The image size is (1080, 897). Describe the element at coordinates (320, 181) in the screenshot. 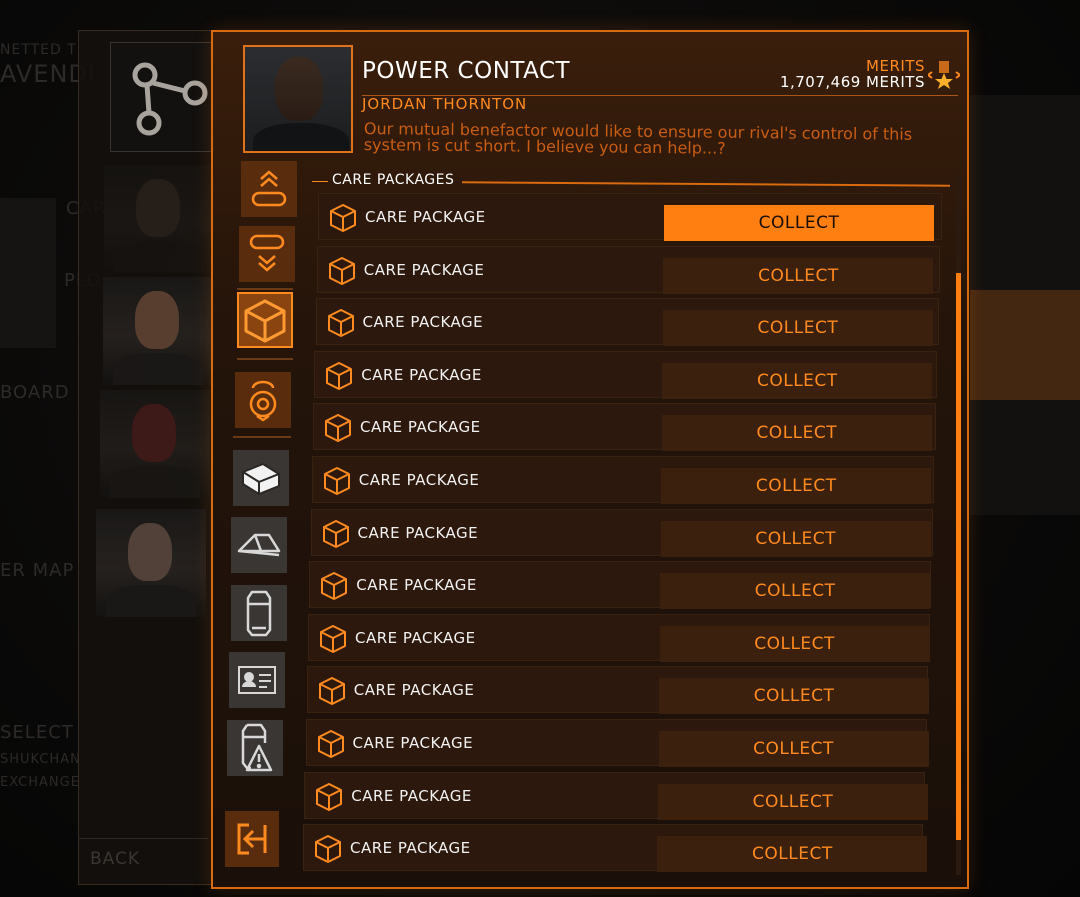

I see `section-line-left` at that location.